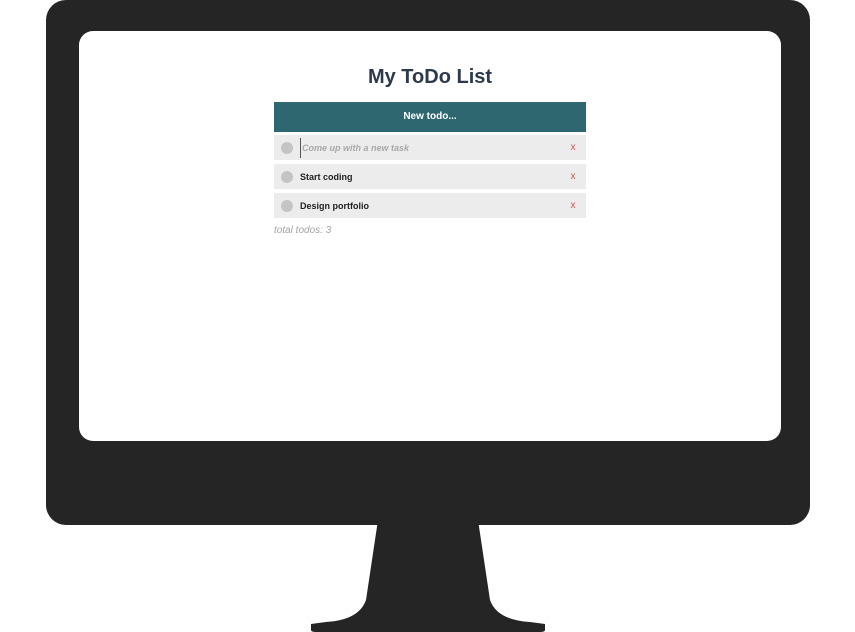  I want to click on page-title: My ToDo List, so click(430, 77).